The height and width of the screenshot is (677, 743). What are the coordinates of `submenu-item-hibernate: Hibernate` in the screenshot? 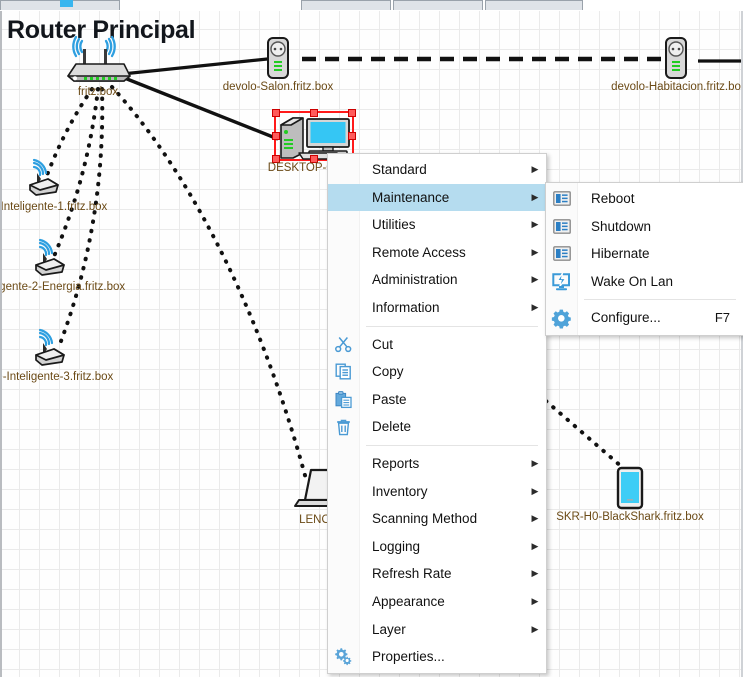 It's located at (644, 254).